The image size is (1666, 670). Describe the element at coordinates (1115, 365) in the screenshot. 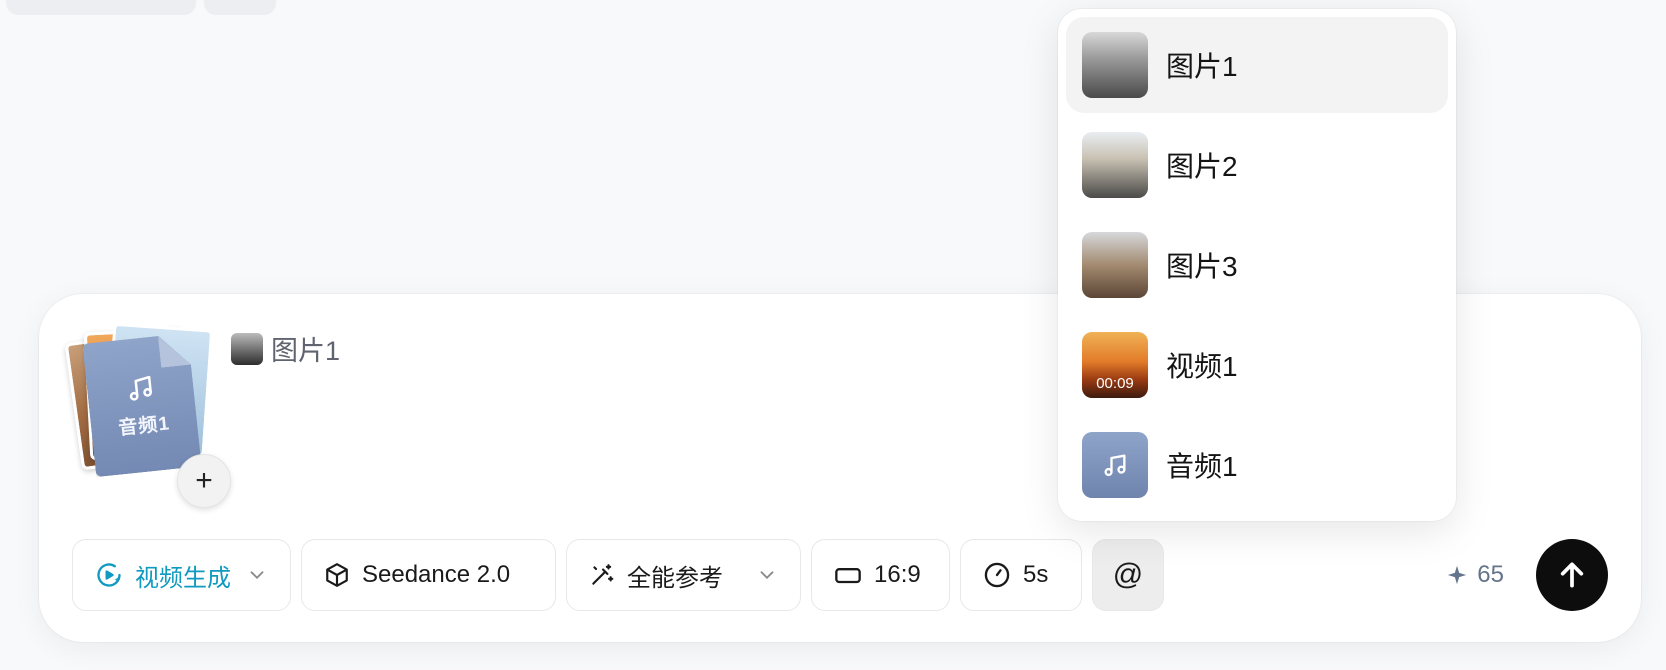

I see `video-thumbnail: 00:09` at that location.